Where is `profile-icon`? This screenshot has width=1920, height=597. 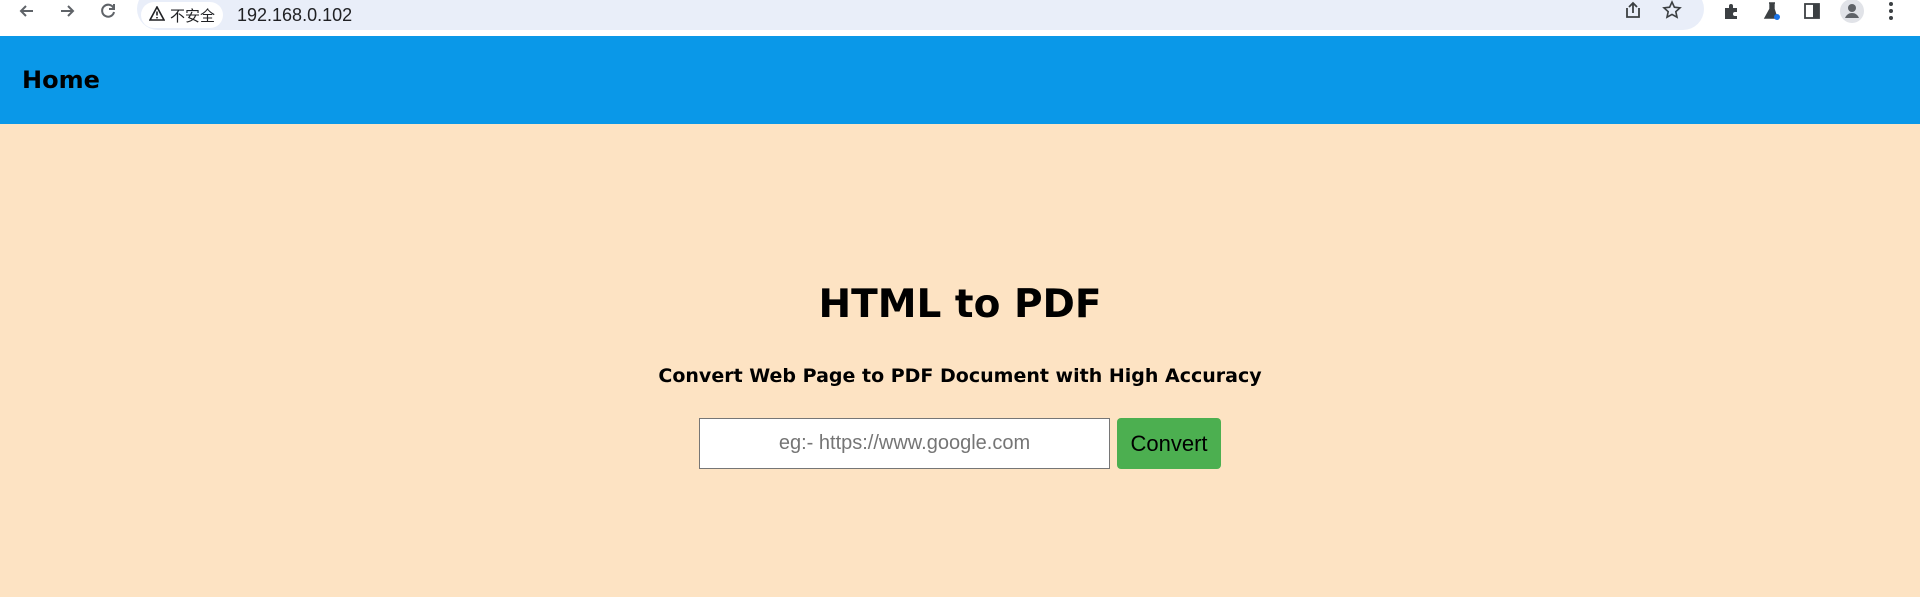
profile-icon is located at coordinates (1852, 11).